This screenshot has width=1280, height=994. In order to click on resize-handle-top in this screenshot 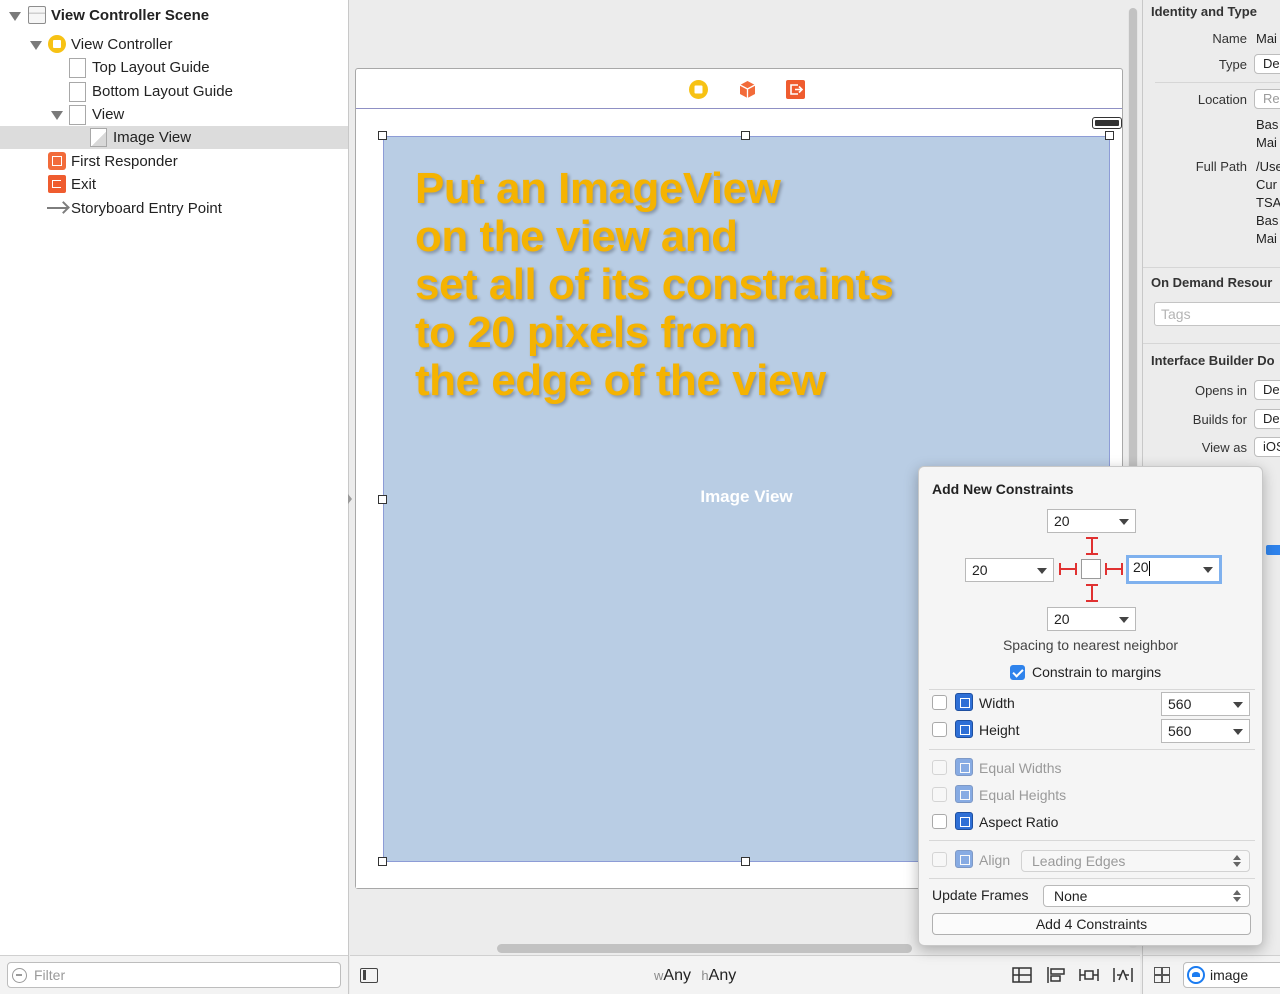, I will do `click(745, 135)`.